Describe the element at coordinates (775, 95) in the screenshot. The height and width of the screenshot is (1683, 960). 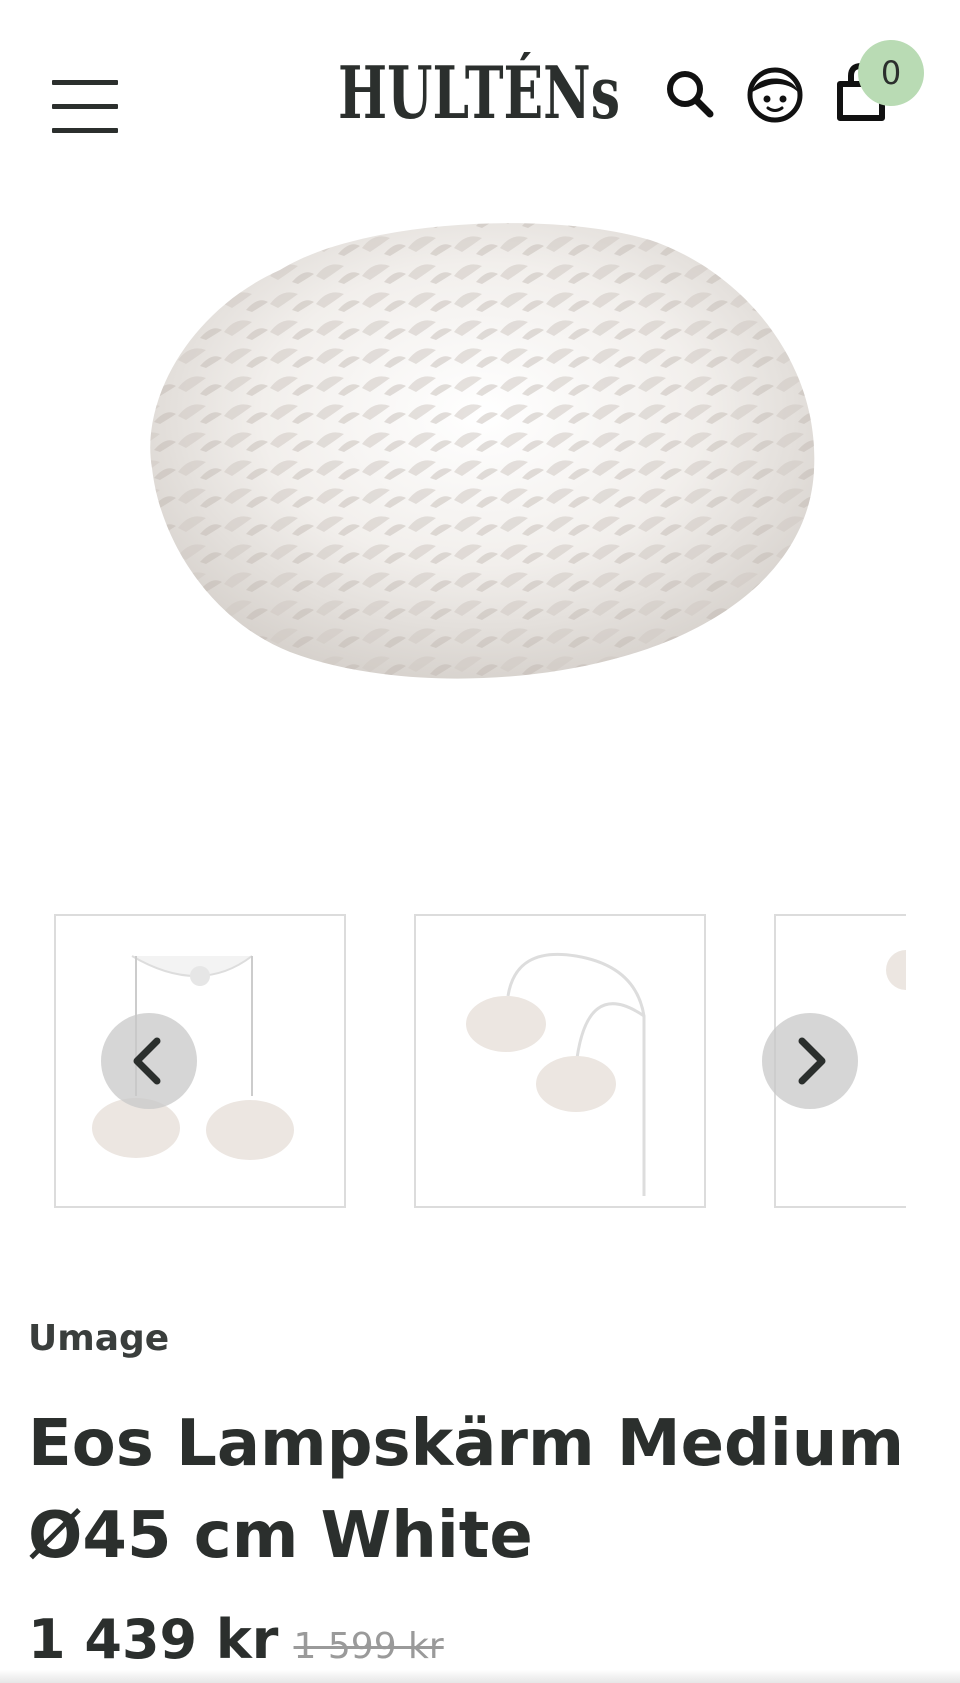
I see `account-face-icon` at that location.